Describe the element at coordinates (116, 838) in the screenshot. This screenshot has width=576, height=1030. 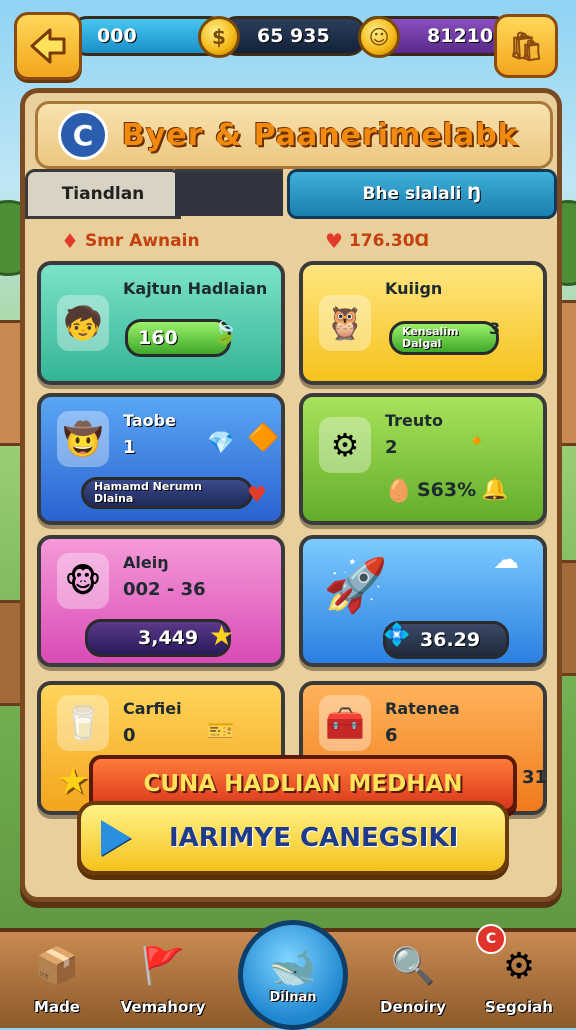
I see `play-icon` at that location.